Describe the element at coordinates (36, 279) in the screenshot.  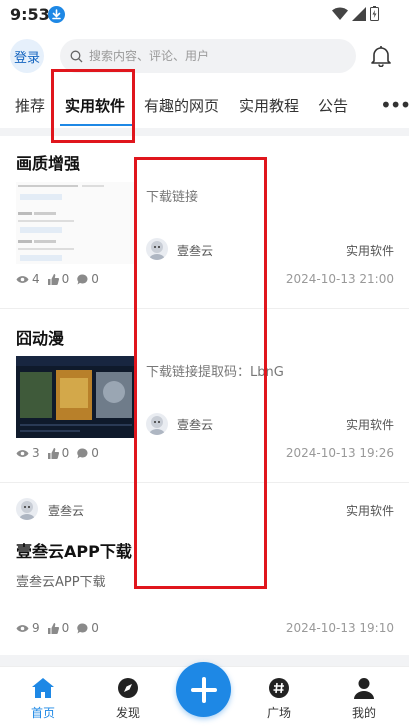
I see `view-count: 4` at that location.